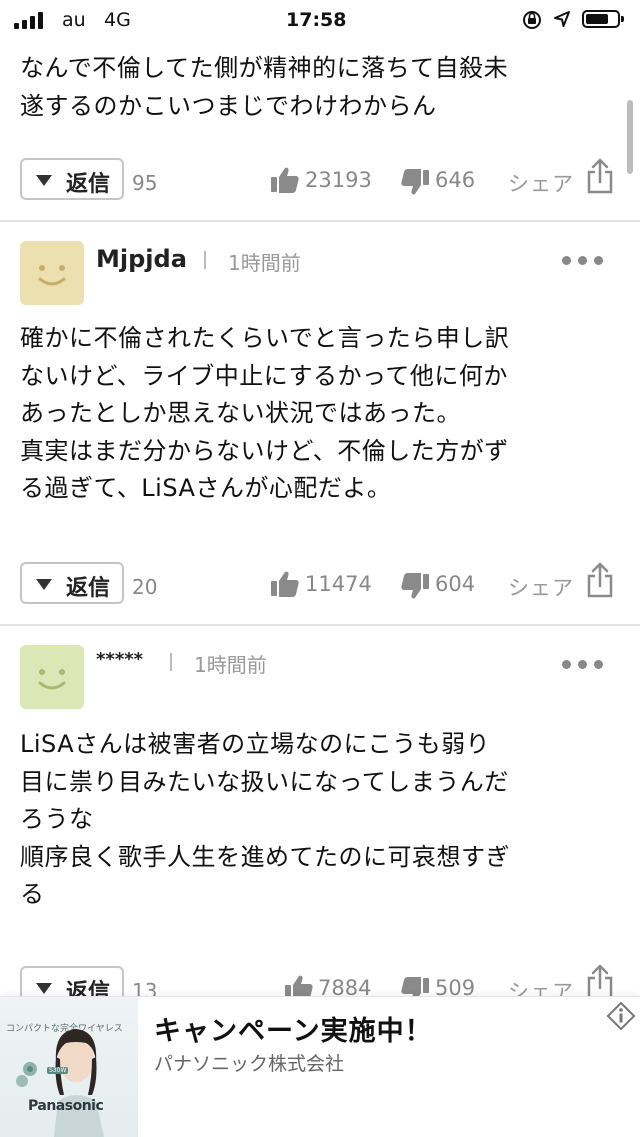 Image resolution: width=640 pixels, height=1137 pixels. I want to click on ad-image-tag: S30W, so click(58, 1070).